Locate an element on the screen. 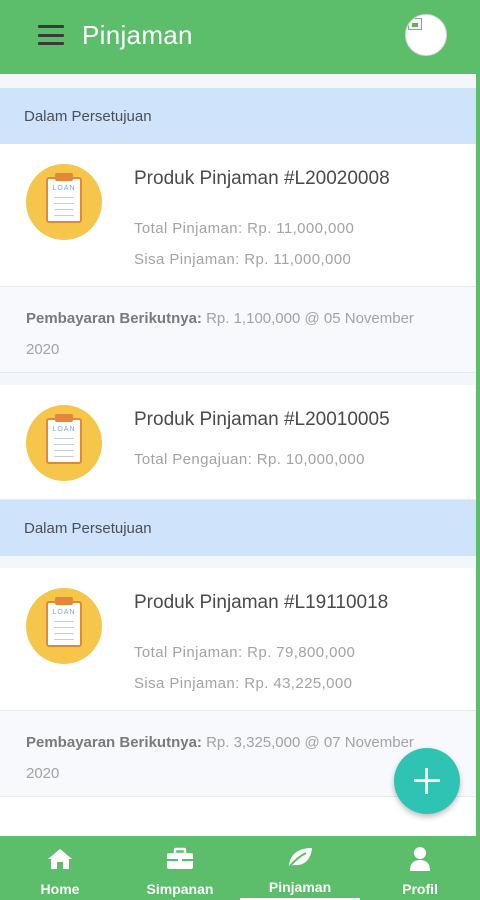 The height and width of the screenshot is (900, 480). leaf-icon is located at coordinates (300, 857).